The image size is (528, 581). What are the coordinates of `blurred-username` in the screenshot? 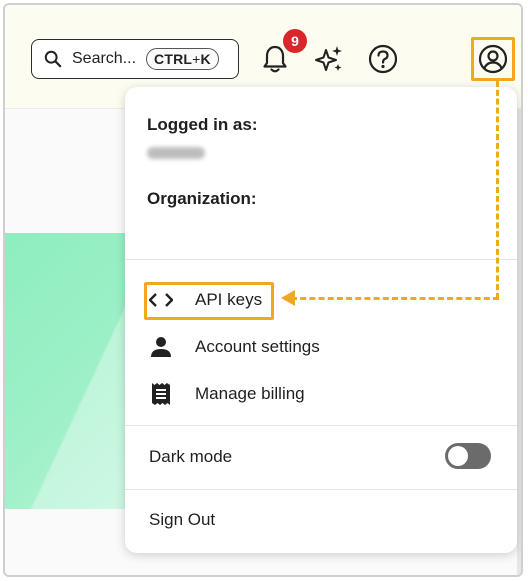 It's located at (176, 153).